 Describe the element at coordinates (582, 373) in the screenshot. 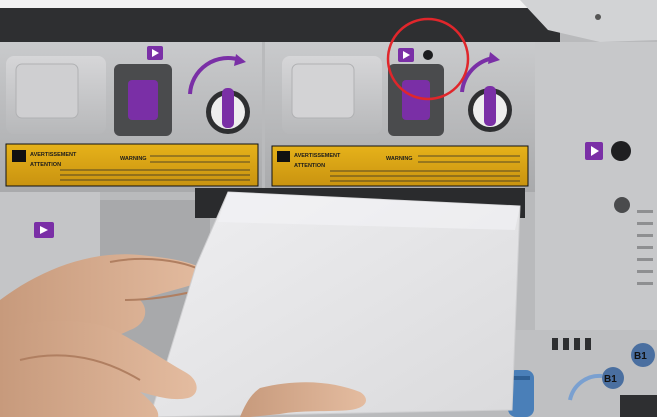

I see `lower-mechanism: B1 B1` at that location.